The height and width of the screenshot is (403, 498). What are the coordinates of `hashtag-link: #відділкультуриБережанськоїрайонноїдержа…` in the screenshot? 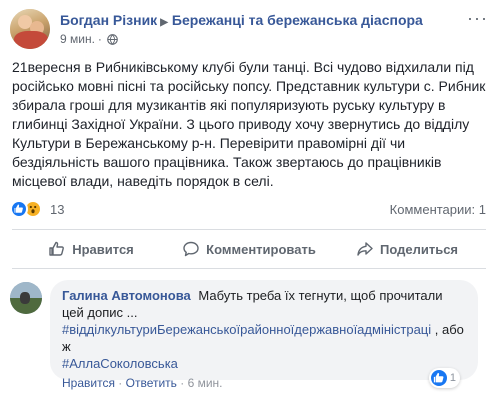 It's located at (246, 329).